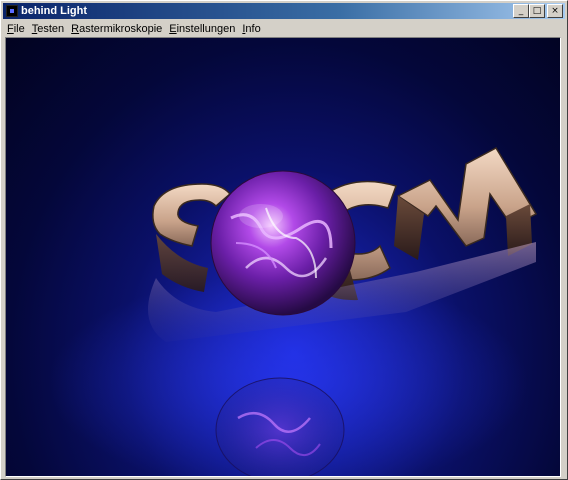 Image resolution: width=568 pixels, height=480 pixels. Describe the element at coordinates (15, 29) in the screenshot. I see `menu-file: File` at that location.